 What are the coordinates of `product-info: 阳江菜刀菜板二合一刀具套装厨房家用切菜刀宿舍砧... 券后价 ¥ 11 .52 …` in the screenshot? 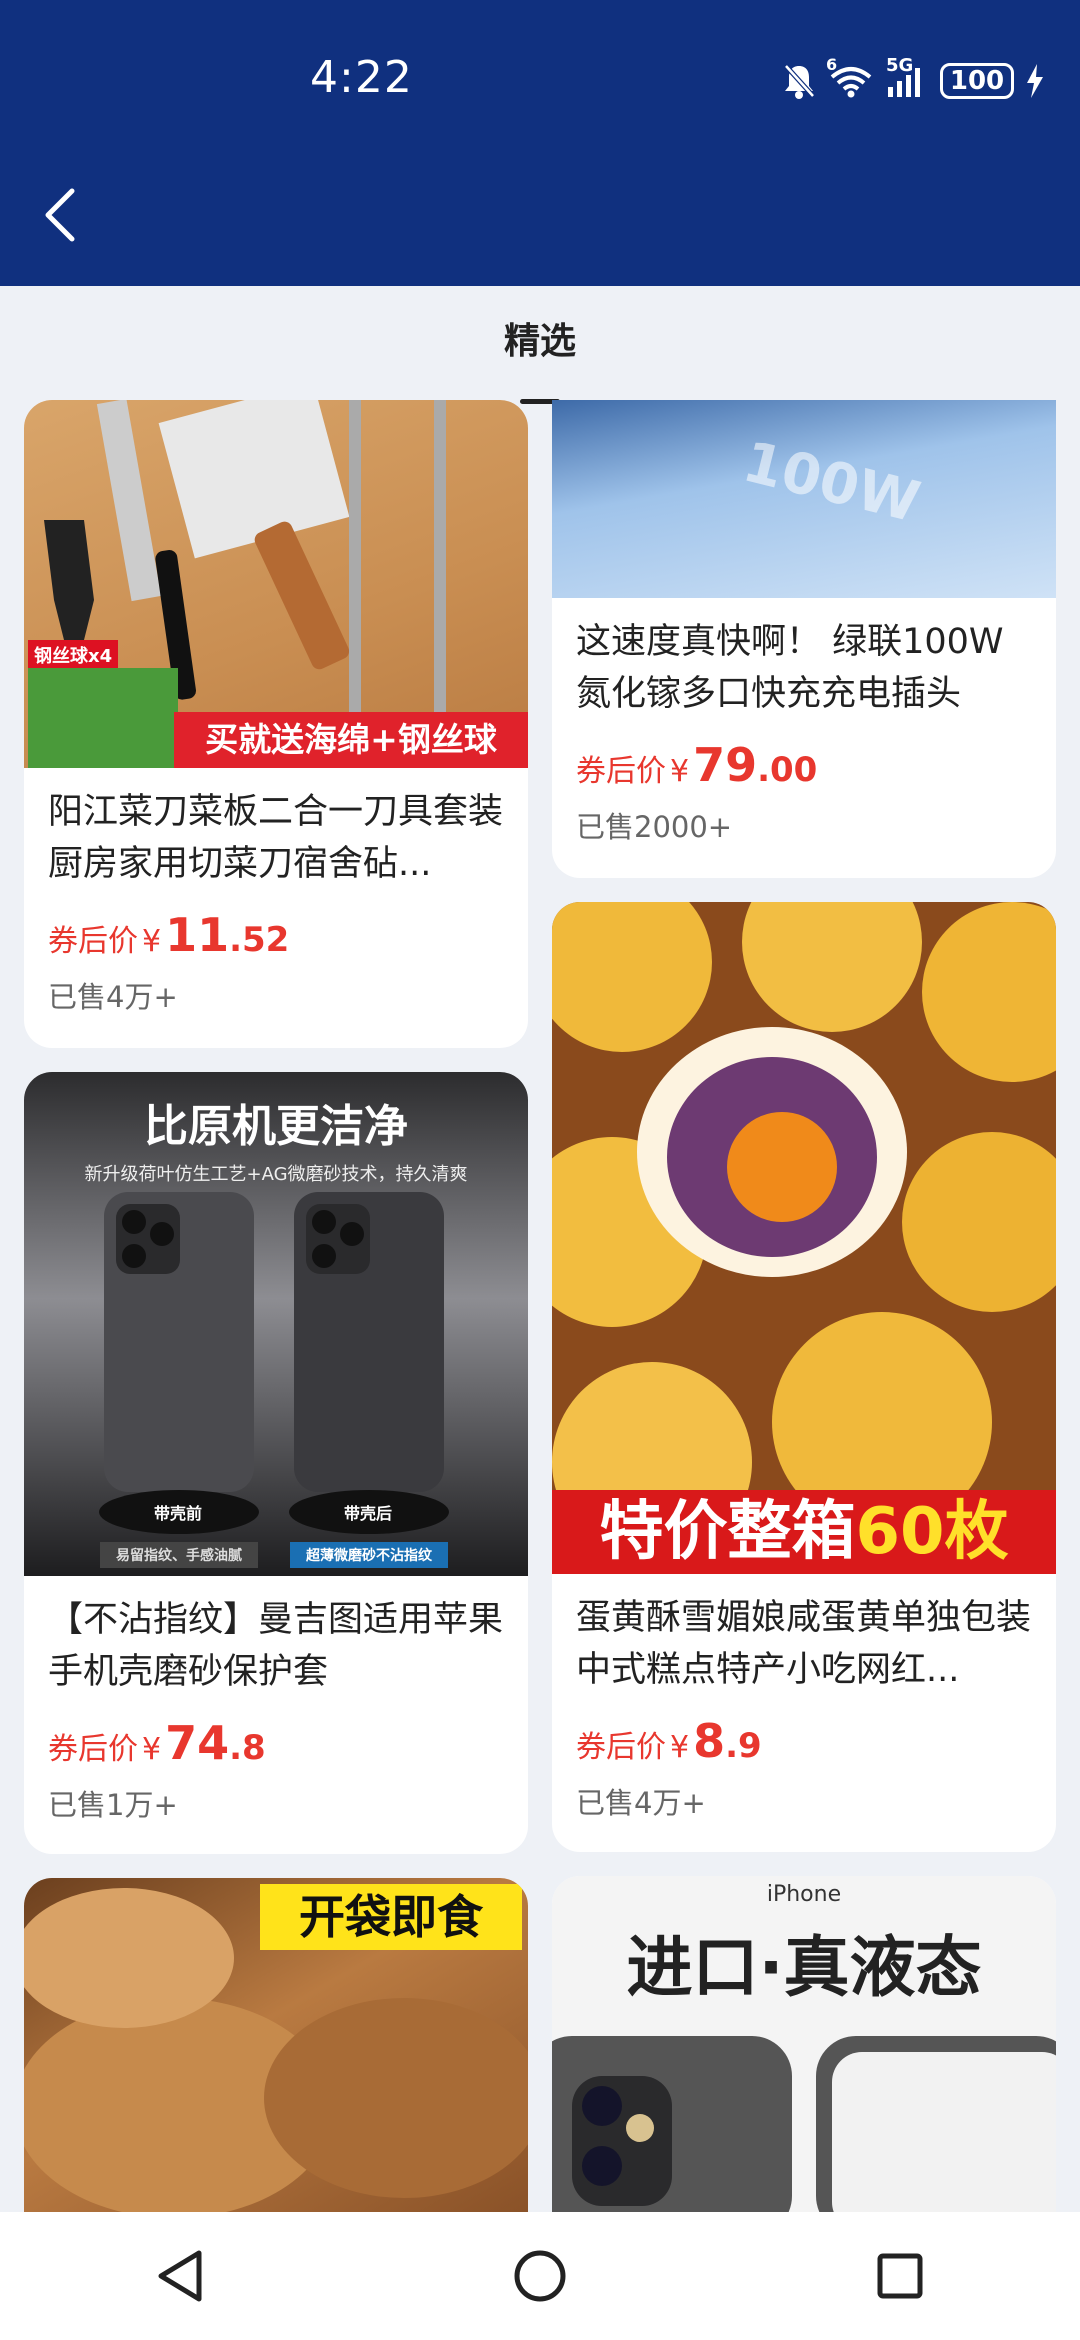 It's located at (276, 892).